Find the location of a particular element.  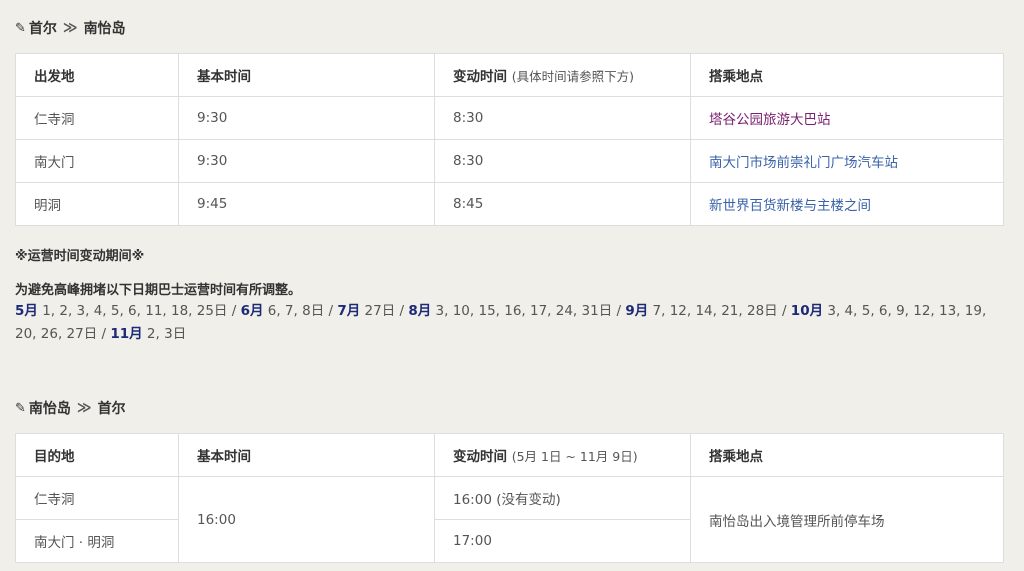

month-days: 7, 12, 14, 21, 28日 / is located at coordinates (719, 311).